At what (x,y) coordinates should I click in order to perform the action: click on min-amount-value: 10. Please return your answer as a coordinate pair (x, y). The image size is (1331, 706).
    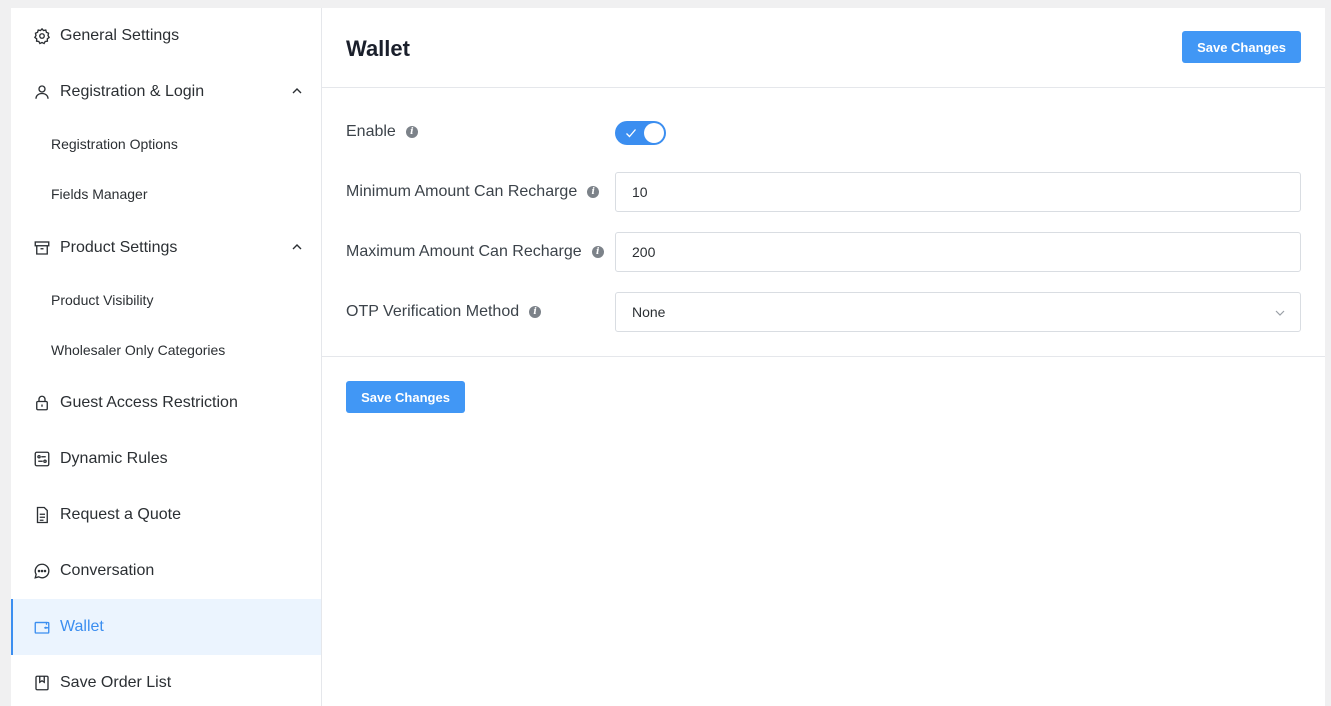
    Looking at the image, I should click on (640, 192).